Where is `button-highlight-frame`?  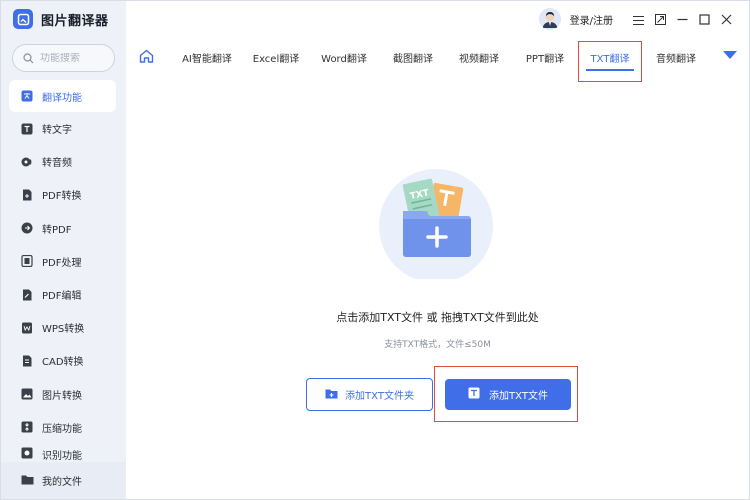
button-highlight-frame is located at coordinates (506, 394).